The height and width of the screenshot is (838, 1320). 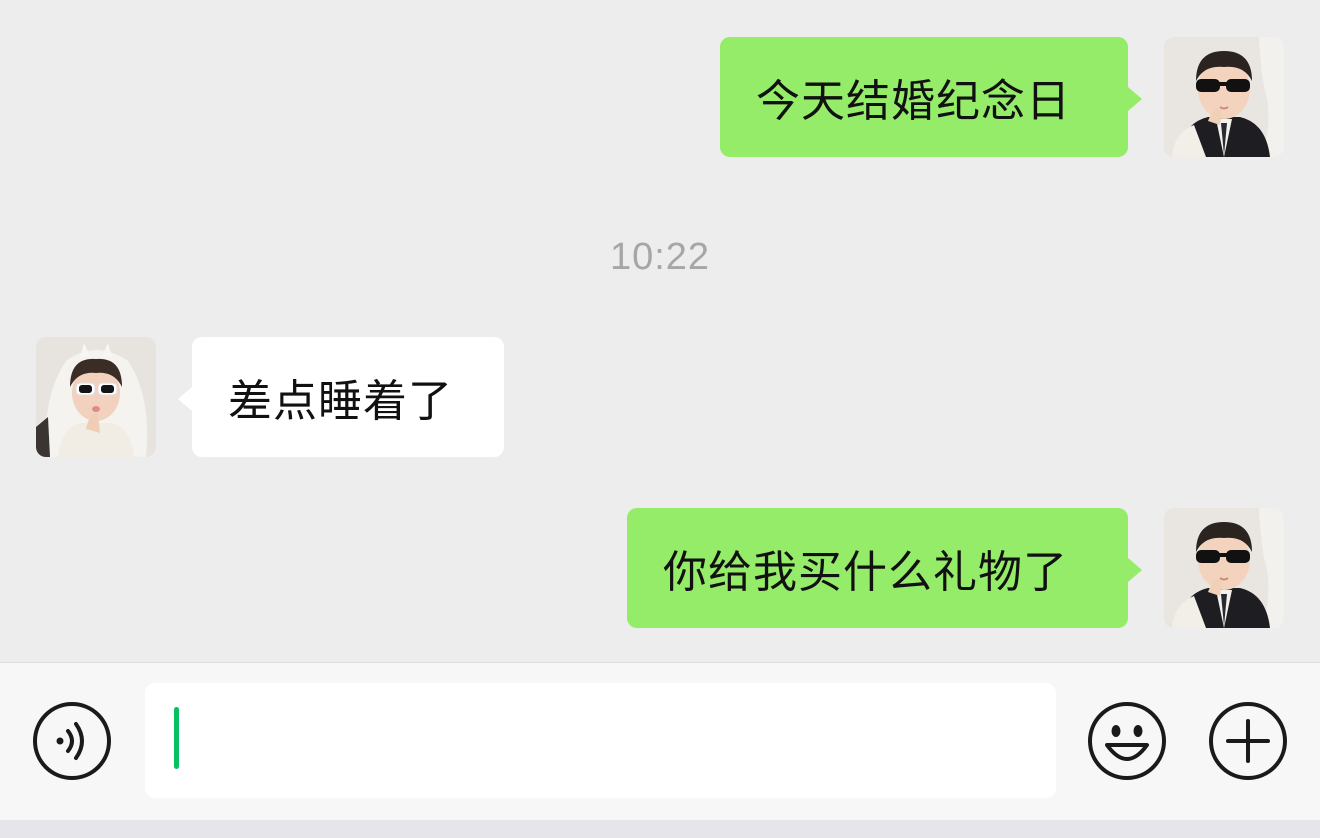 I want to click on sent-message-bubble: 你给我买什么礼物了, so click(x=884, y=568).